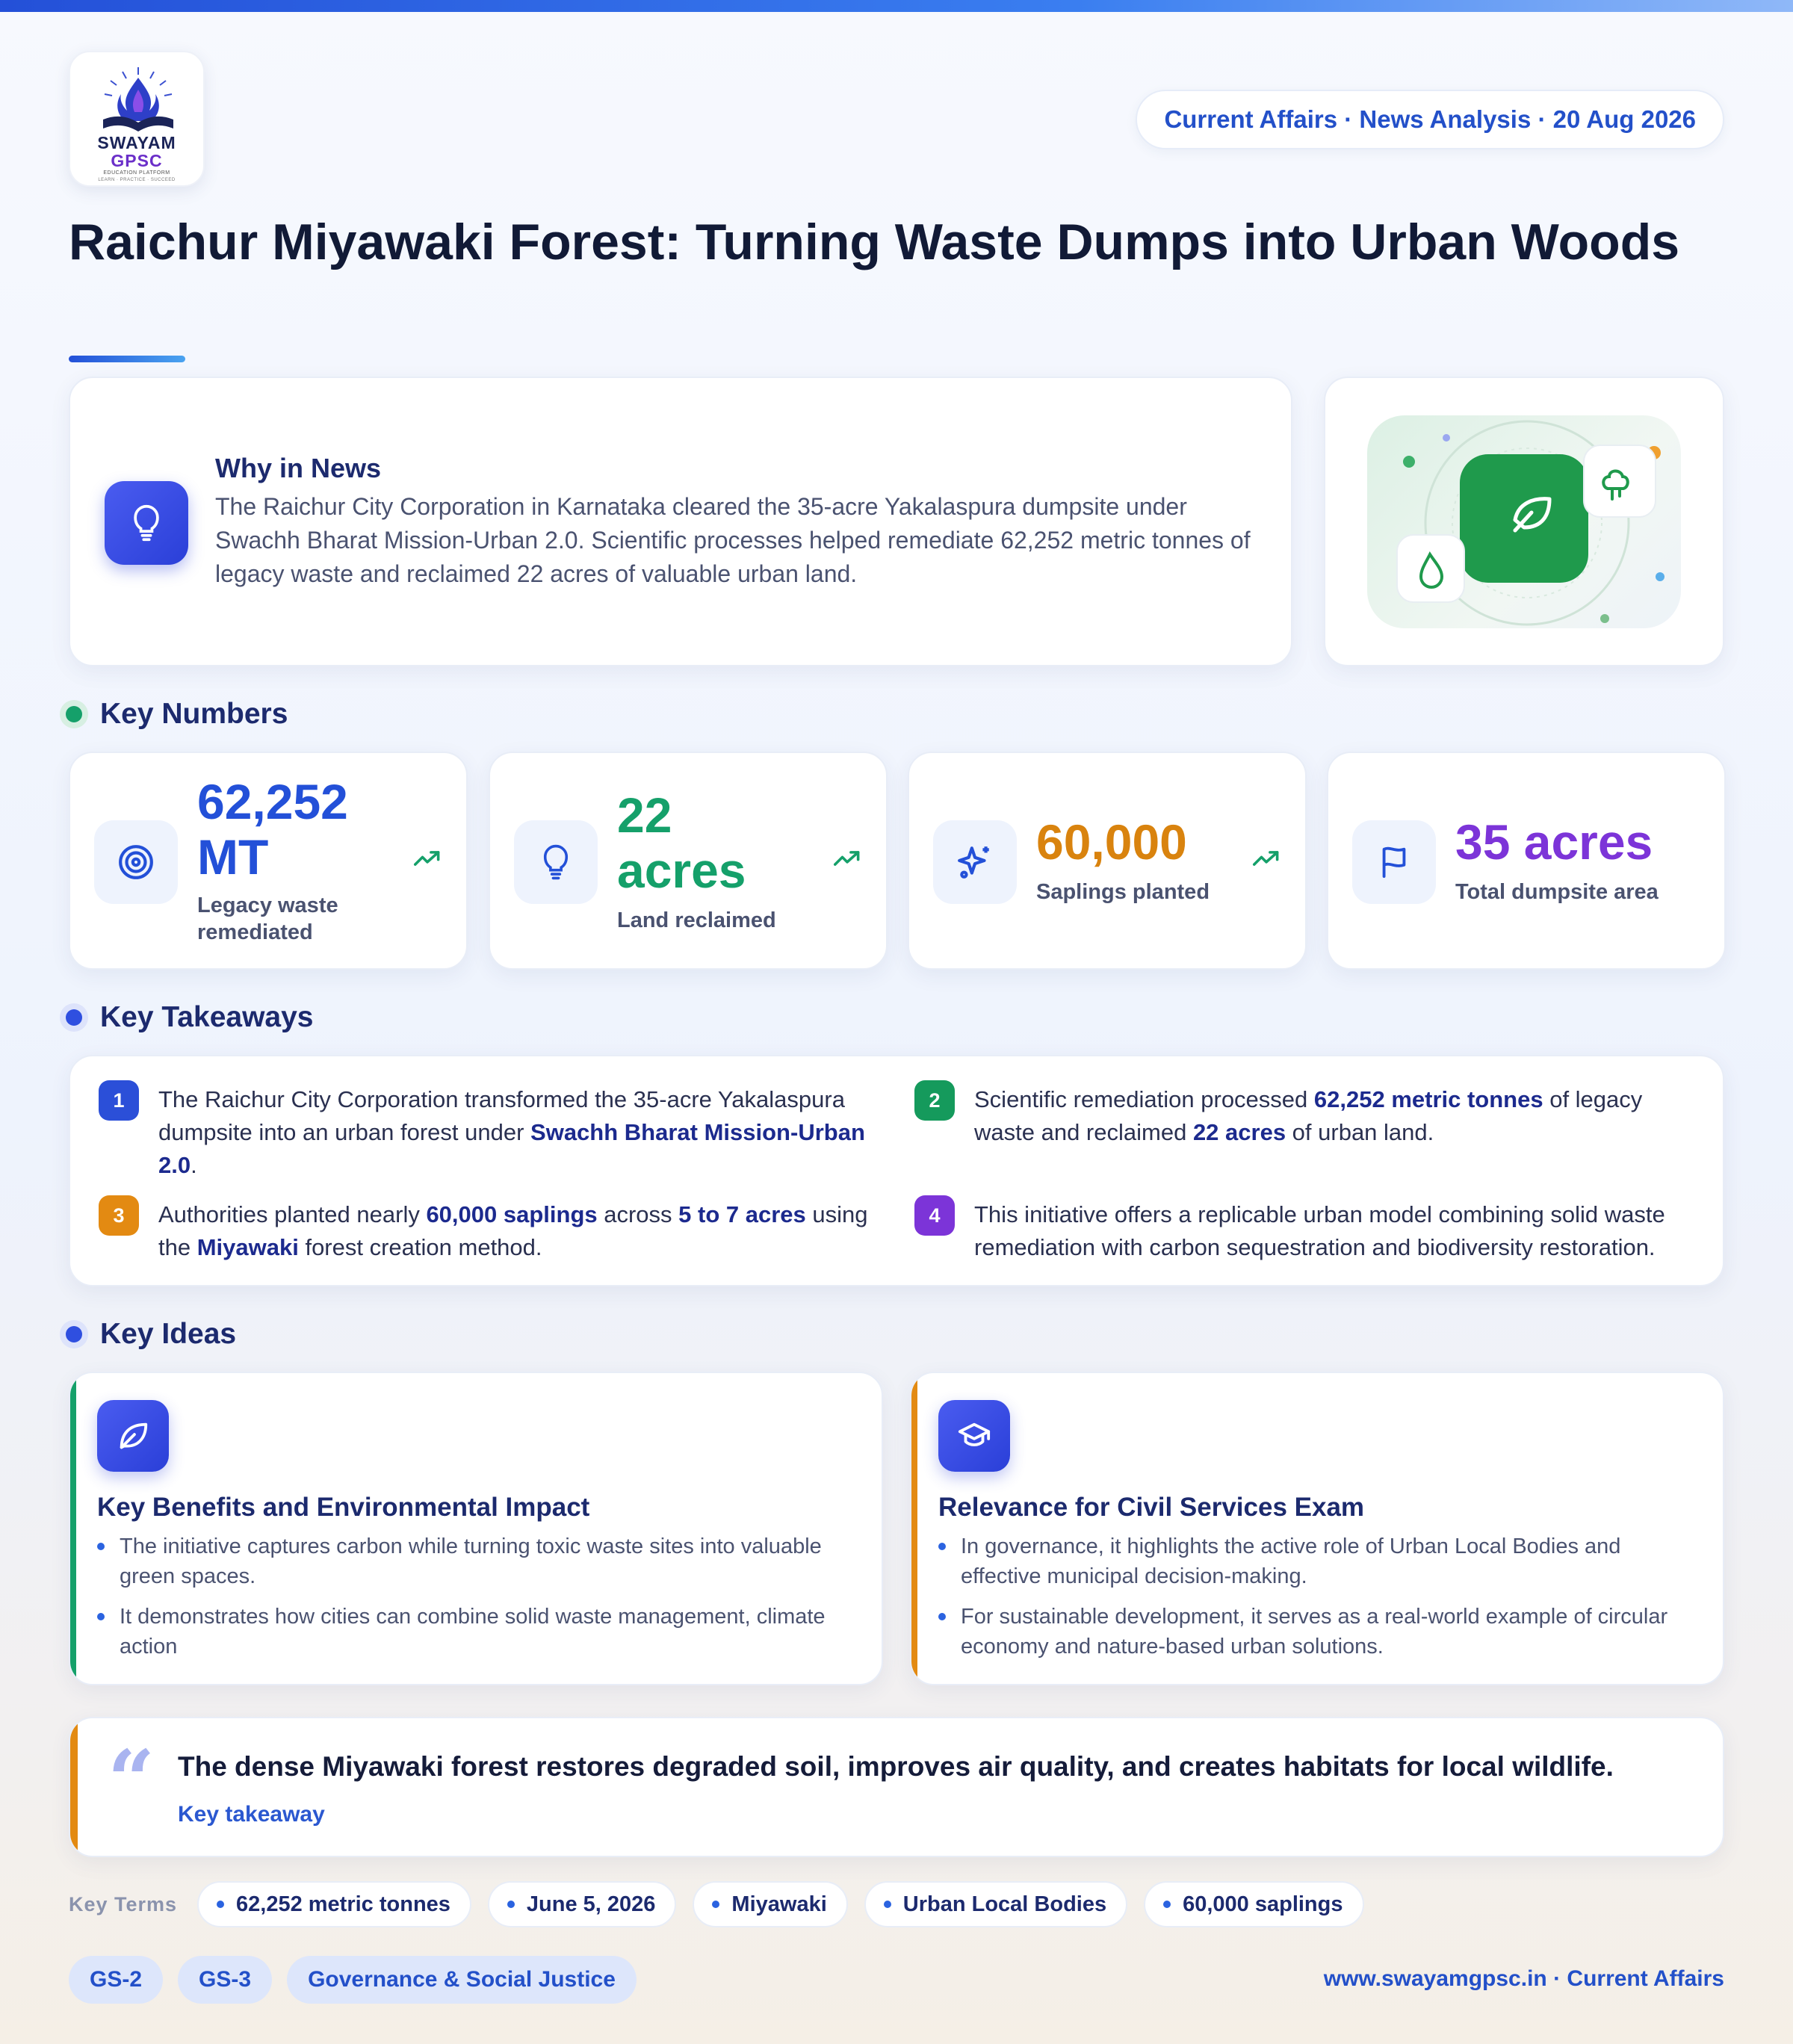 Image resolution: width=1793 pixels, height=2044 pixels. What do you see at coordinates (1524, 1979) in the screenshot?
I see `footer-website-link: www.swayamgpsc.in · Current Affairs` at bounding box center [1524, 1979].